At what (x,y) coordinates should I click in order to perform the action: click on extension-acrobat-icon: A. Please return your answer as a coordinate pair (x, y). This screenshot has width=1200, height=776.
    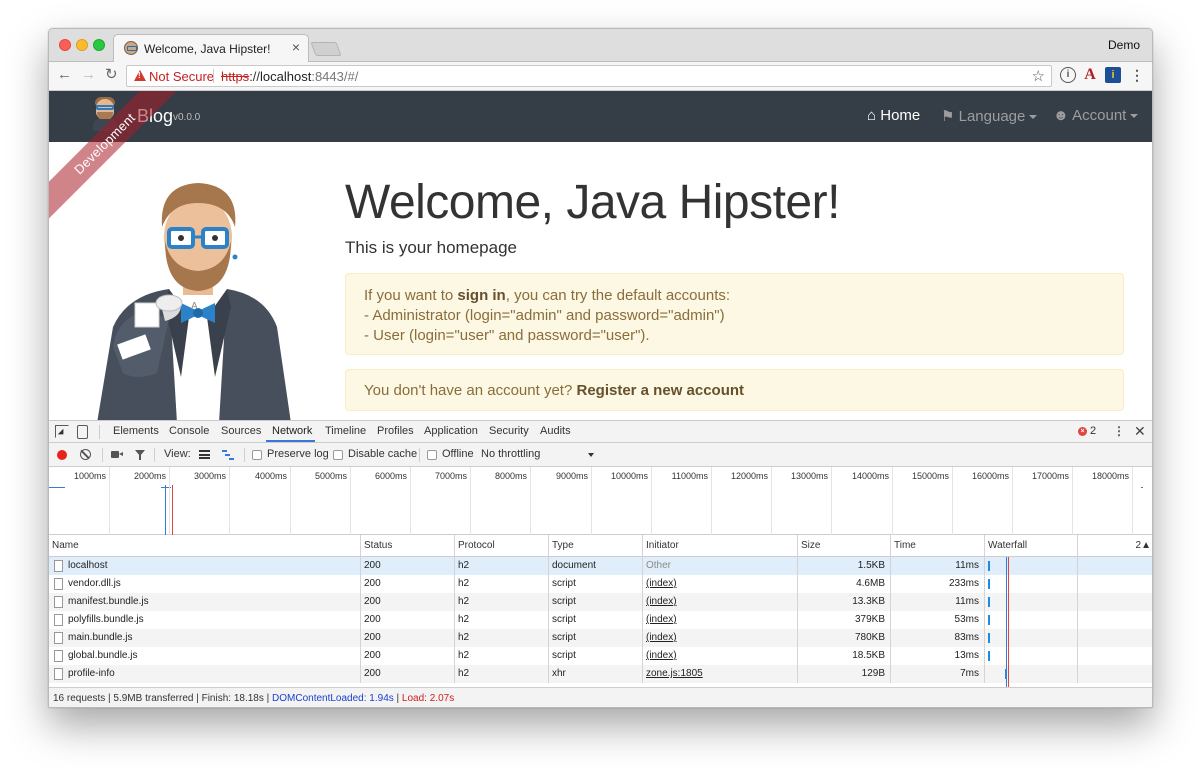
    Looking at the image, I should click on (1090, 75).